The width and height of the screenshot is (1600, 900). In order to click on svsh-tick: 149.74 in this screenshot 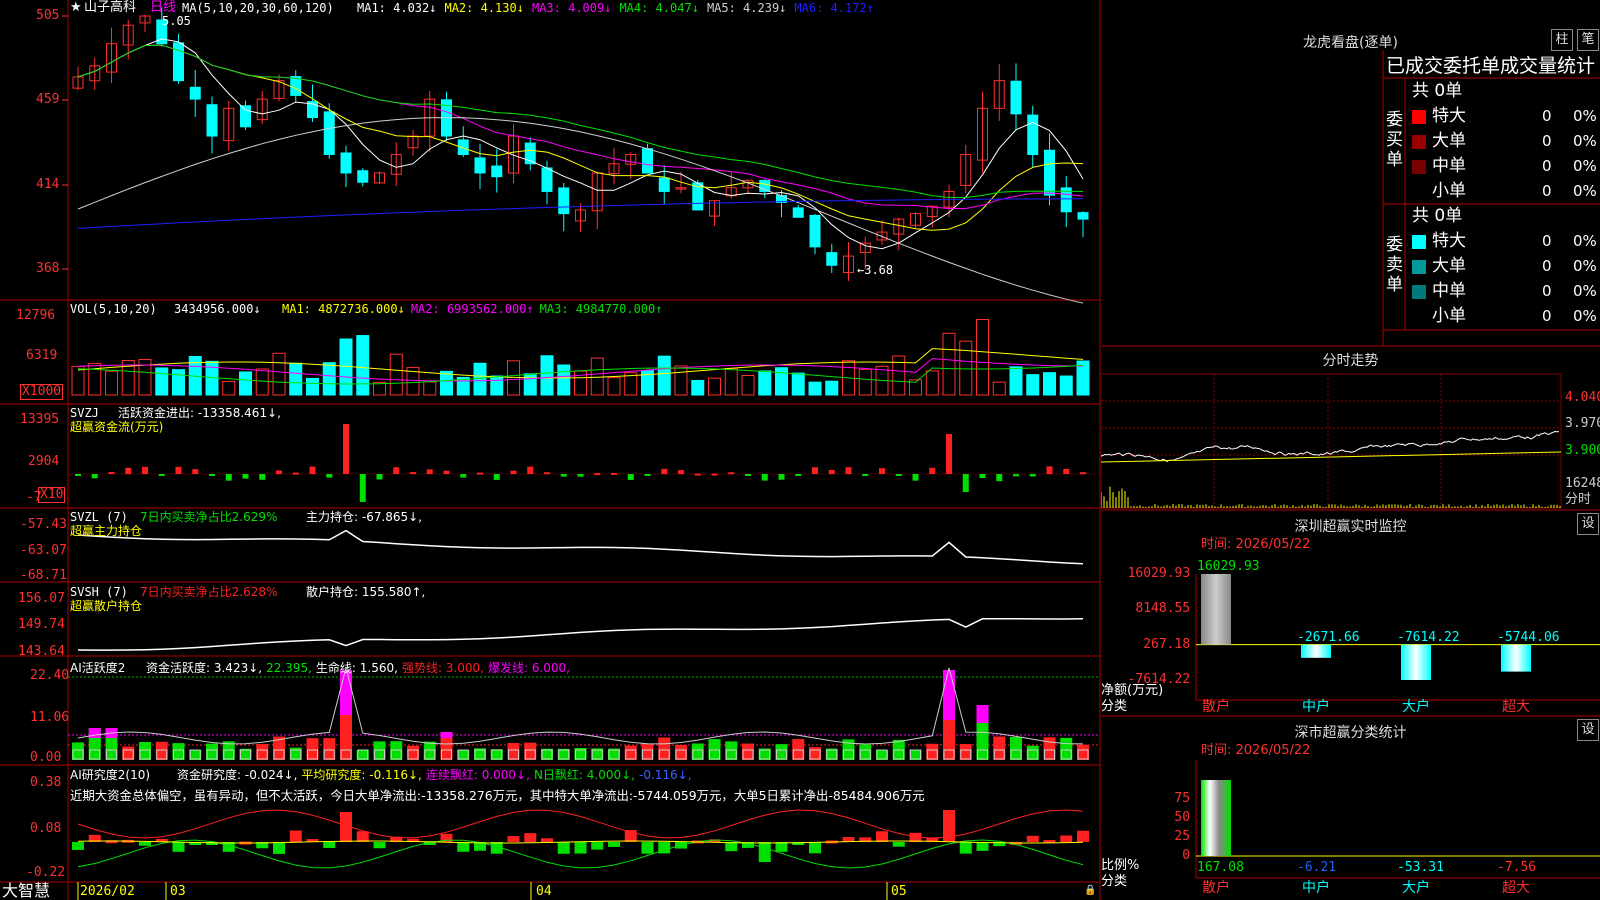, I will do `click(41, 624)`.